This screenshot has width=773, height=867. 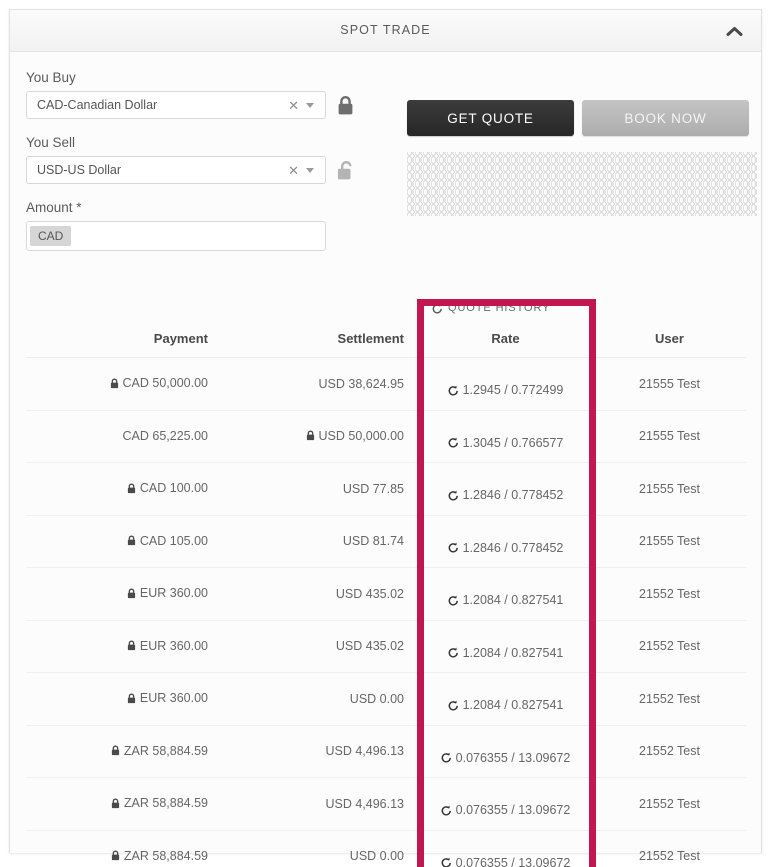 I want to click on cell-settlement: USD 77.85, so click(x=320, y=489).